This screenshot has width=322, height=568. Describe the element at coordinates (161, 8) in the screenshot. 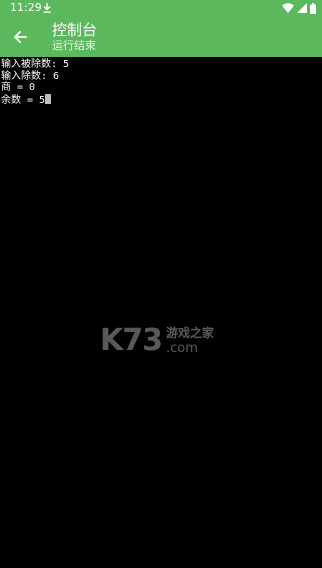

I see `status-bar: 11:29` at that location.